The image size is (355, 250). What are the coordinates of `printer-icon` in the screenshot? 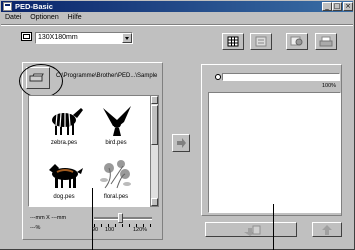 It's located at (326, 41).